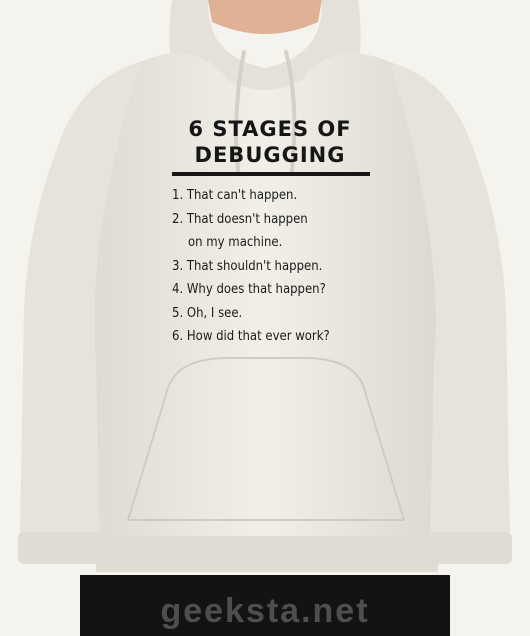  Describe the element at coordinates (251, 336) in the screenshot. I see `stage-text: 6. How did that ever work?` at that location.